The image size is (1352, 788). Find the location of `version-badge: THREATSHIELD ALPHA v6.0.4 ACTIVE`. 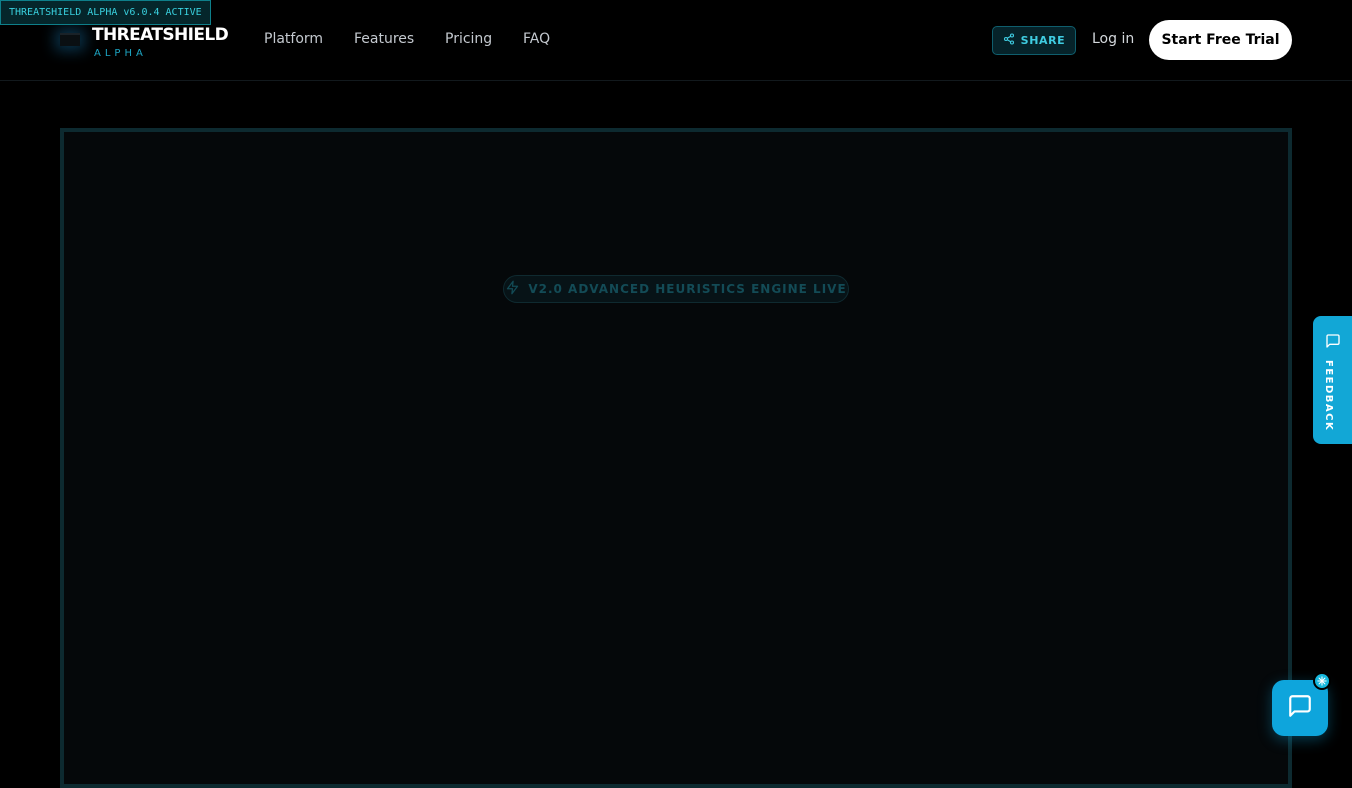

version-badge: THREATSHIELD ALPHA v6.0.4 ACTIVE is located at coordinates (105, 12).